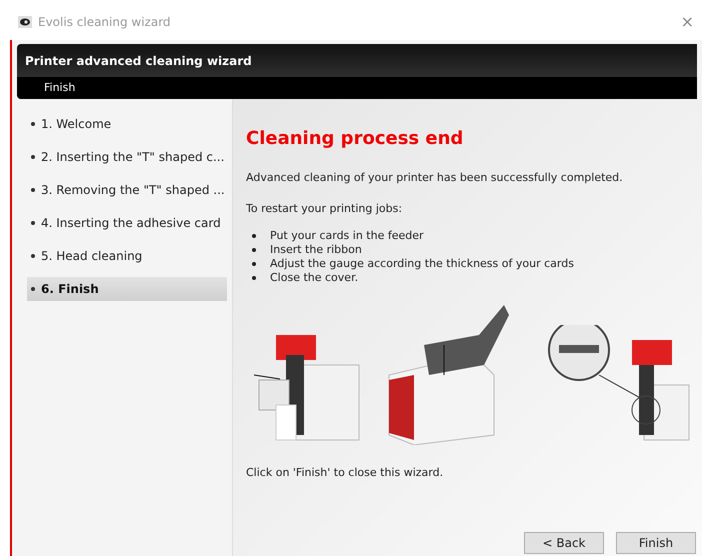 The height and width of the screenshot is (556, 702). I want to click on wizard-step: 4. Inserting the adhesive card, so click(127, 223).